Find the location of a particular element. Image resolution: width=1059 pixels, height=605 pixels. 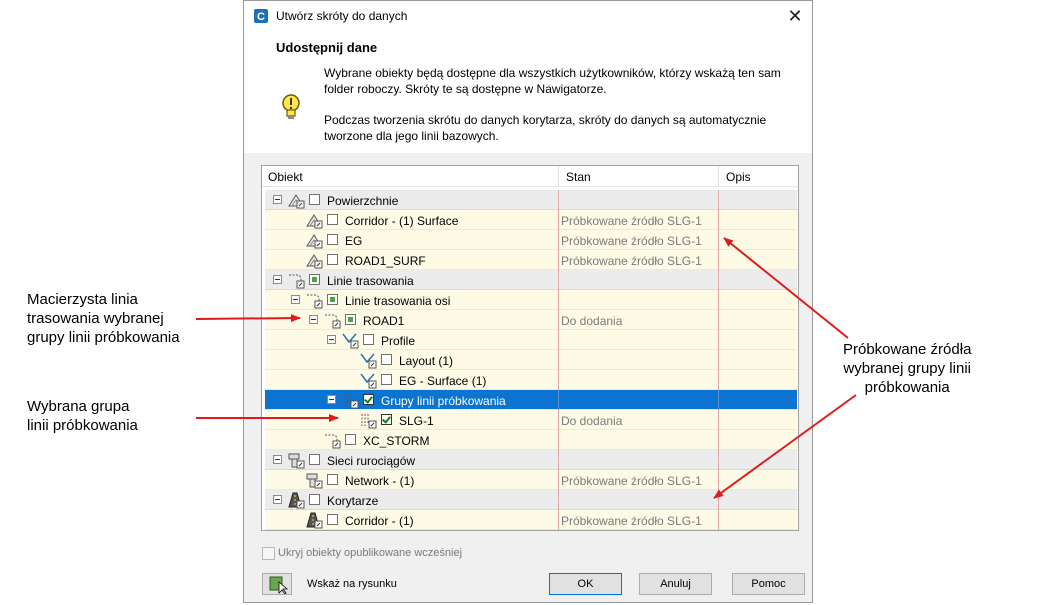

arrow-to-sampled-surfaces is located at coordinates (786, 288).